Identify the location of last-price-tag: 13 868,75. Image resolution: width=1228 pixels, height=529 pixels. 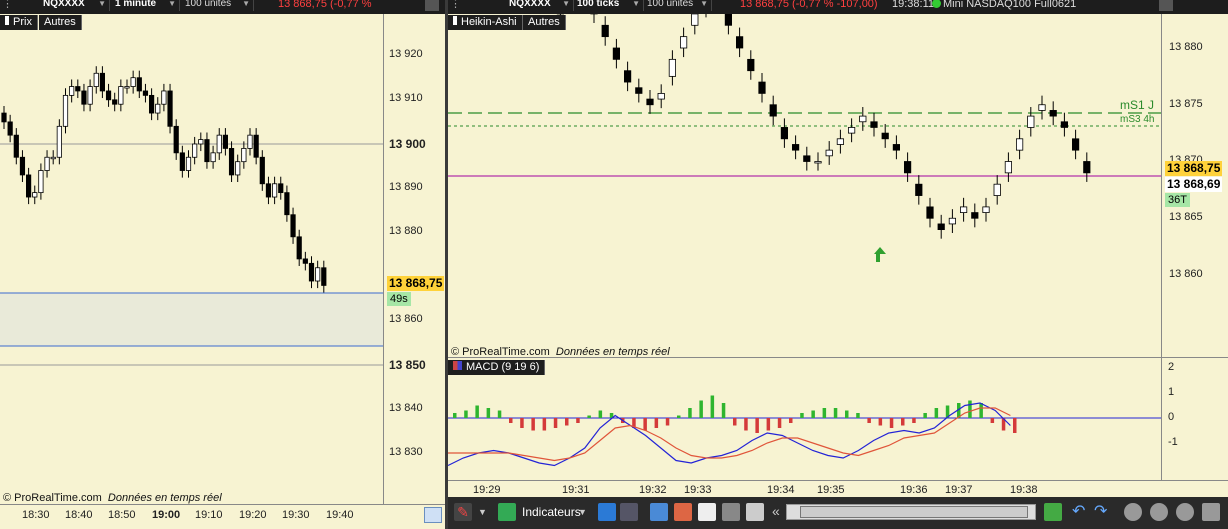
(416, 283).